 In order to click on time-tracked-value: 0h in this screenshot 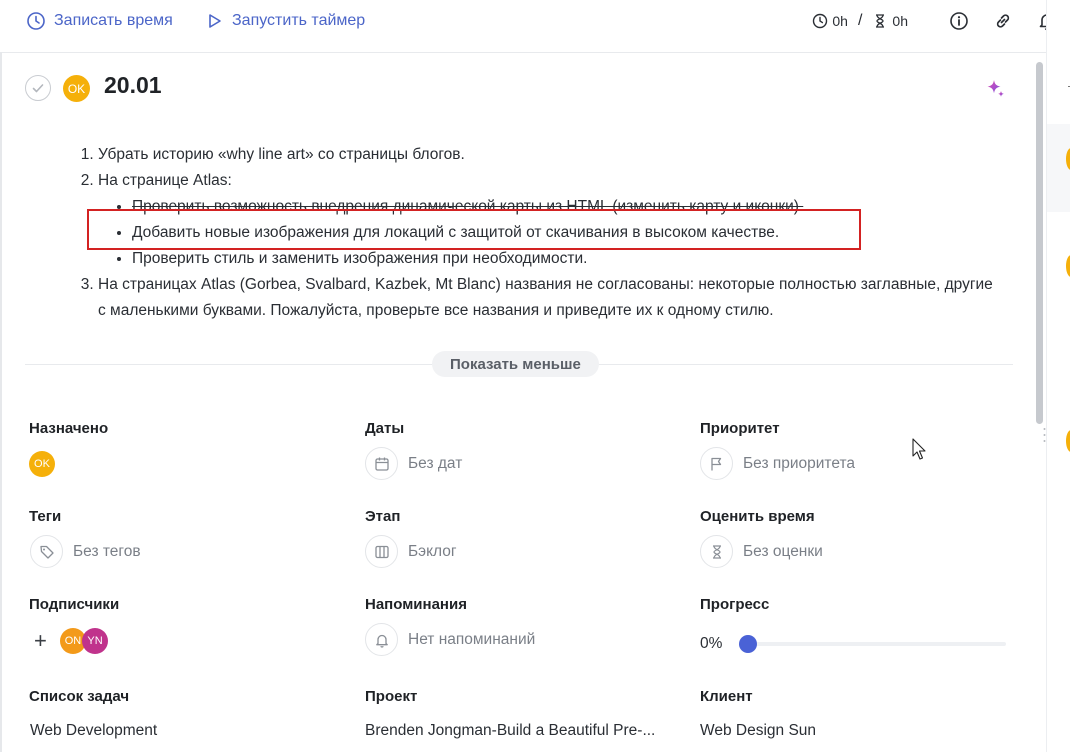, I will do `click(840, 21)`.